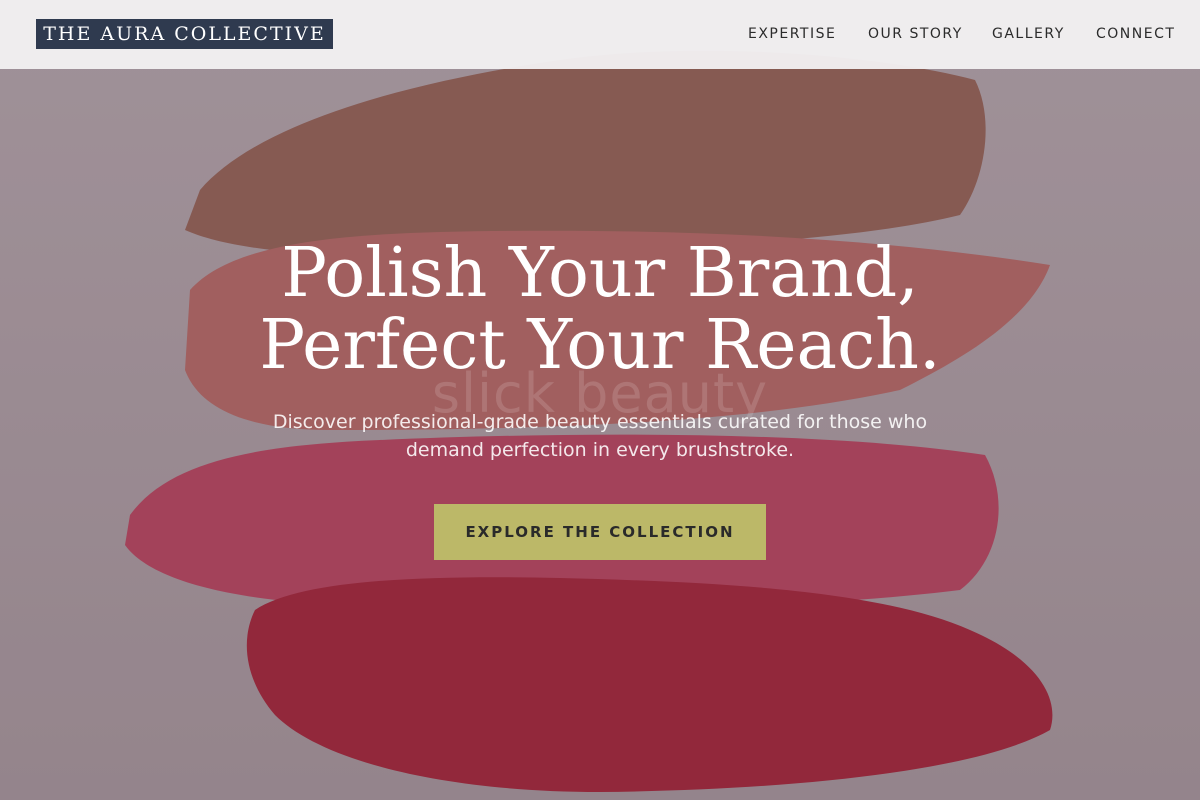 This screenshot has width=1200, height=800. Describe the element at coordinates (600, 345) in the screenshot. I see `headline-line-2: Perfect Your Reach.` at that location.